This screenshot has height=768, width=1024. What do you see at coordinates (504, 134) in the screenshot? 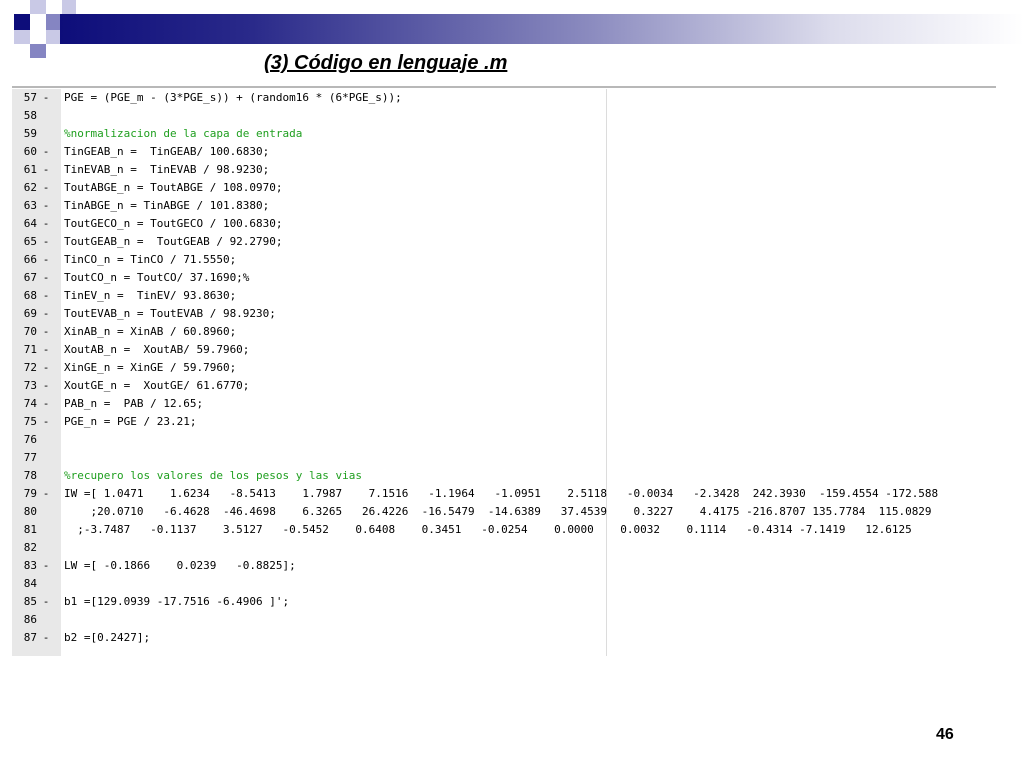
I see `code-line: 59 %normalizacion de la capa de entrada` at bounding box center [504, 134].